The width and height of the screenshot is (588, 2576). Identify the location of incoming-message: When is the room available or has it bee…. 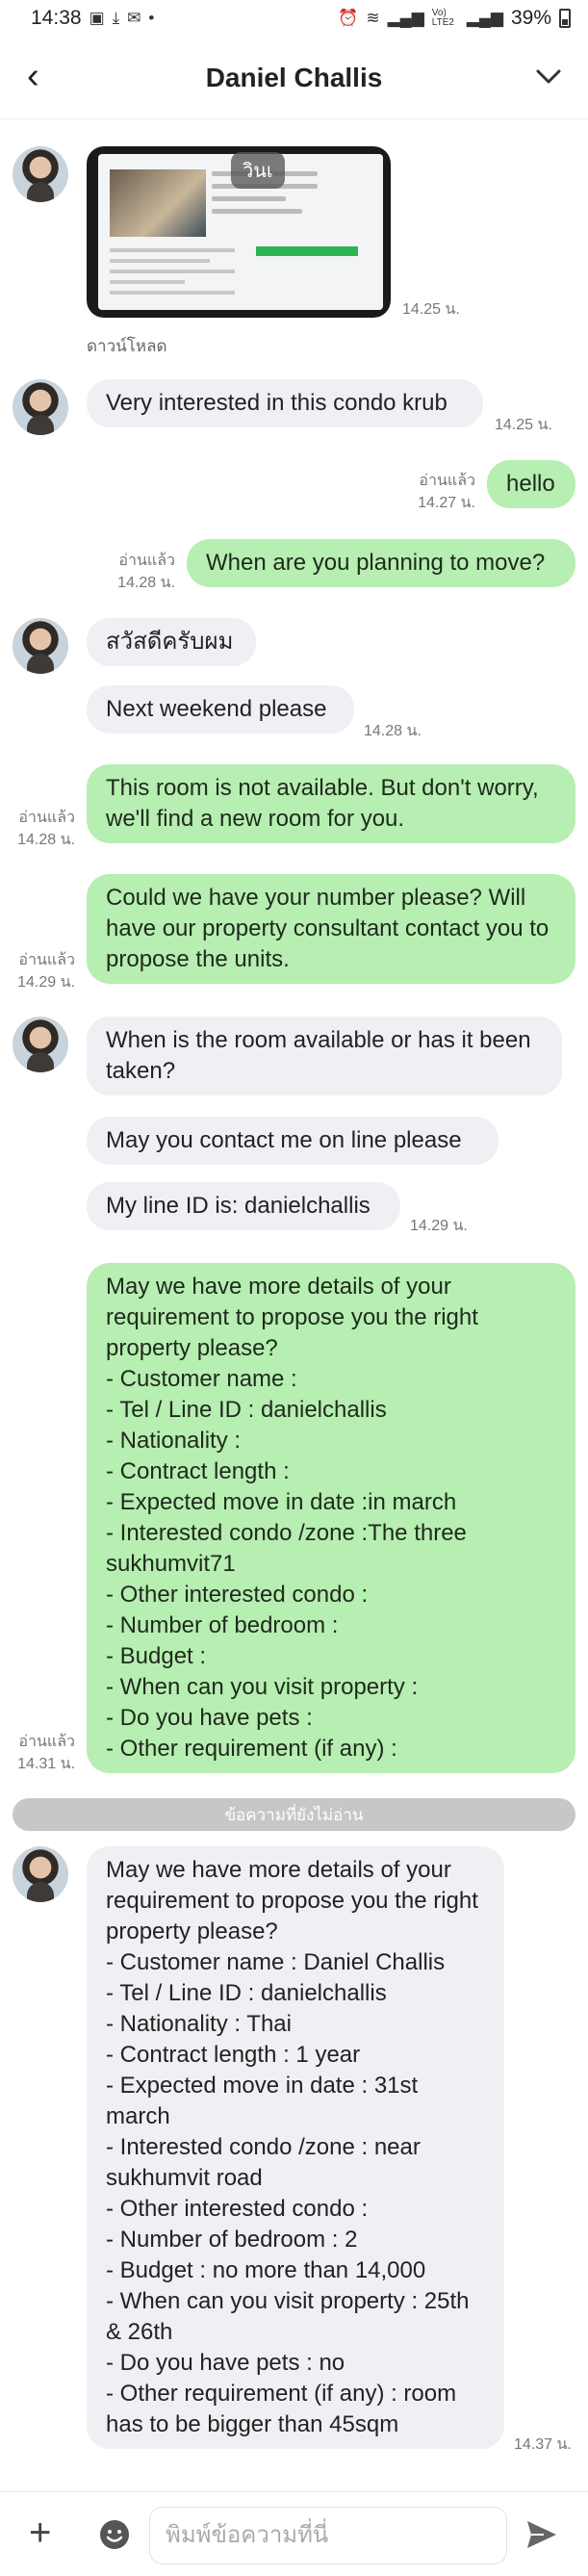
(324, 1056).